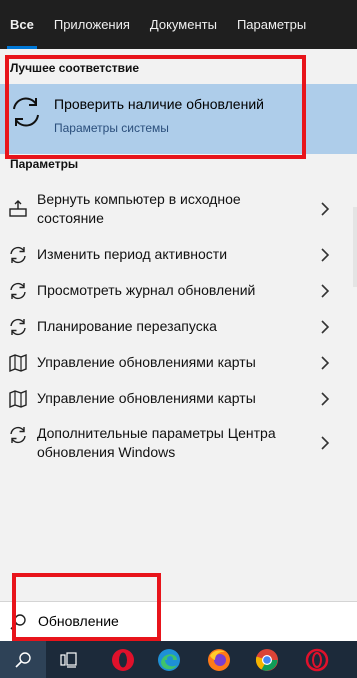  Describe the element at coordinates (271, 24) in the screenshot. I see `tab-settings: Параметры` at that location.